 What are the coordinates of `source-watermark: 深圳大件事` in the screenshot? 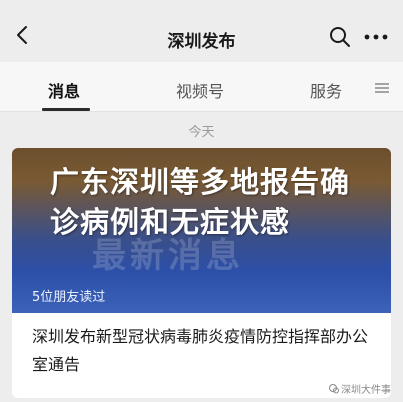 It's located at (360, 388).